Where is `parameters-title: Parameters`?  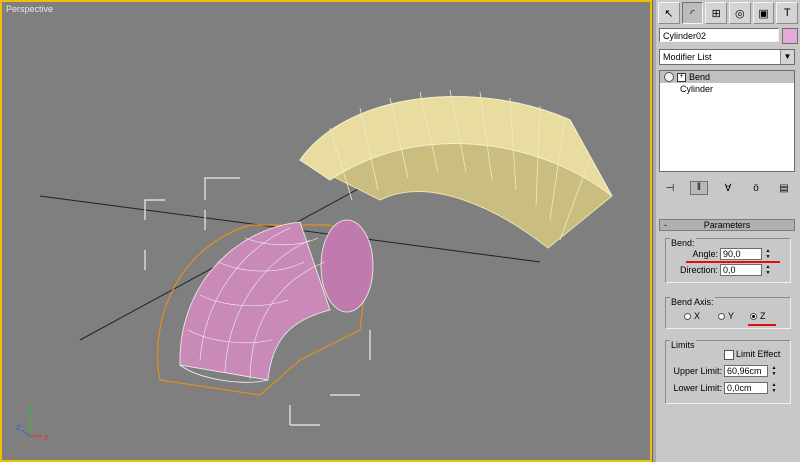 parameters-title: Parameters is located at coordinates (727, 225).